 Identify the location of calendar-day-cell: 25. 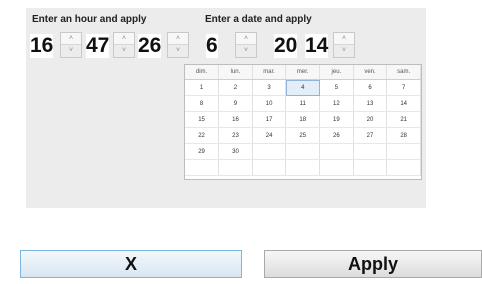
(303, 135).